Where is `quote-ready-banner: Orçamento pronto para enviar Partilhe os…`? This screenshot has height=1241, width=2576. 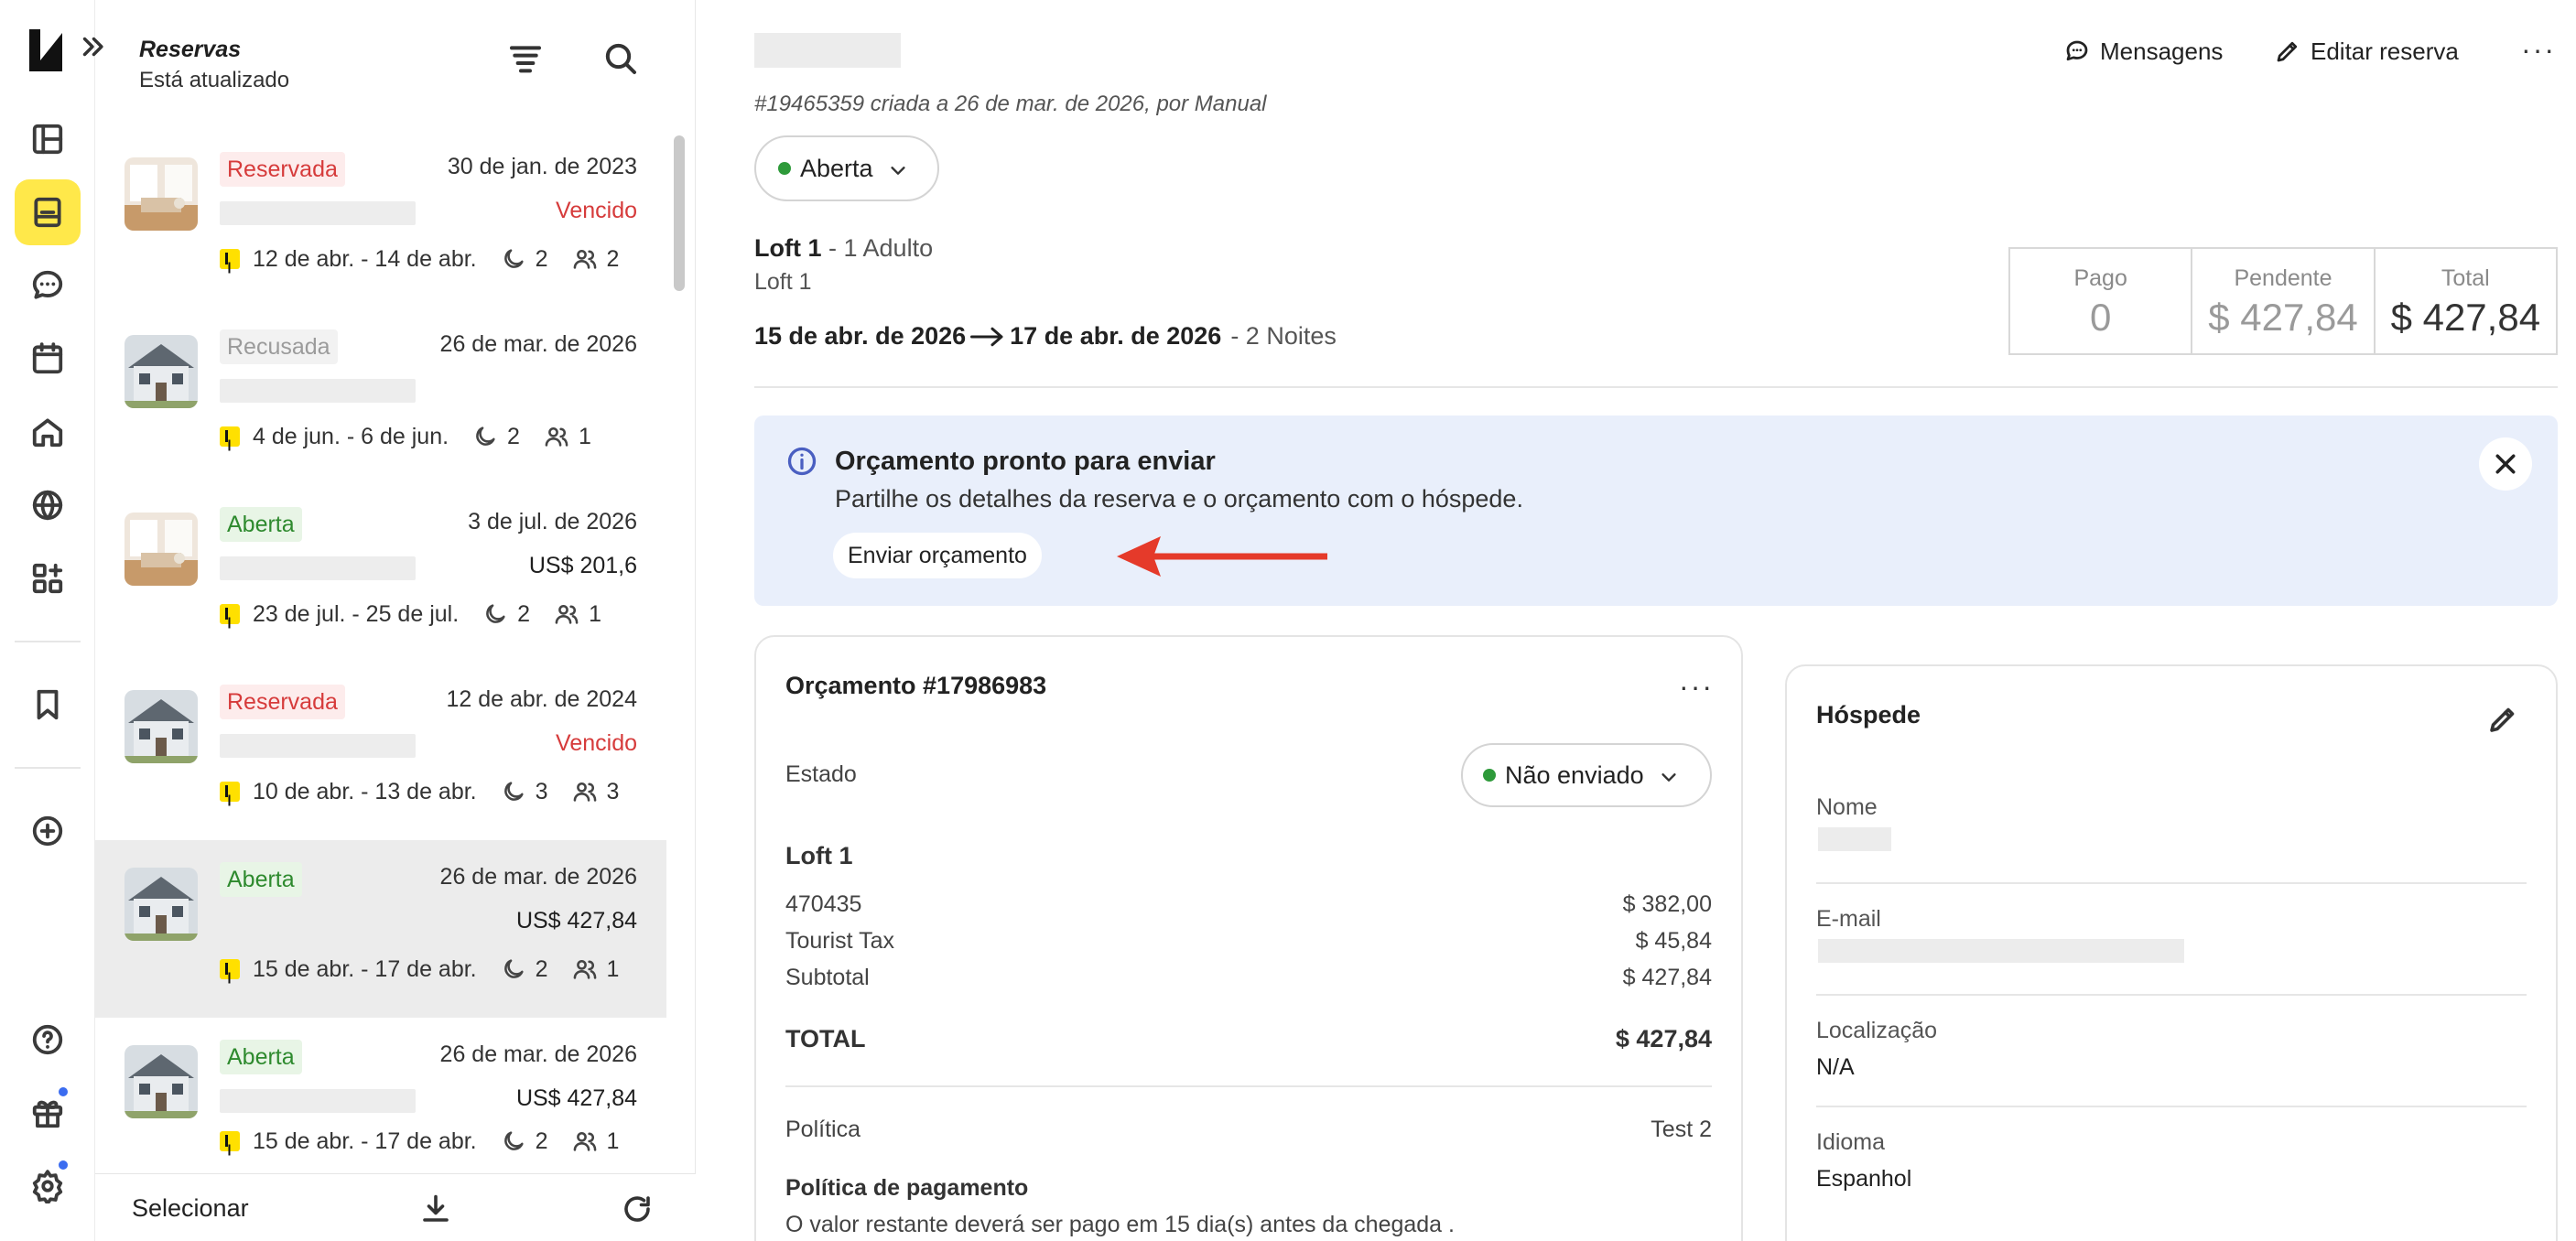 quote-ready-banner: Orçamento pronto para enviar Partilhe os… is located at coordinates (1656, 510).